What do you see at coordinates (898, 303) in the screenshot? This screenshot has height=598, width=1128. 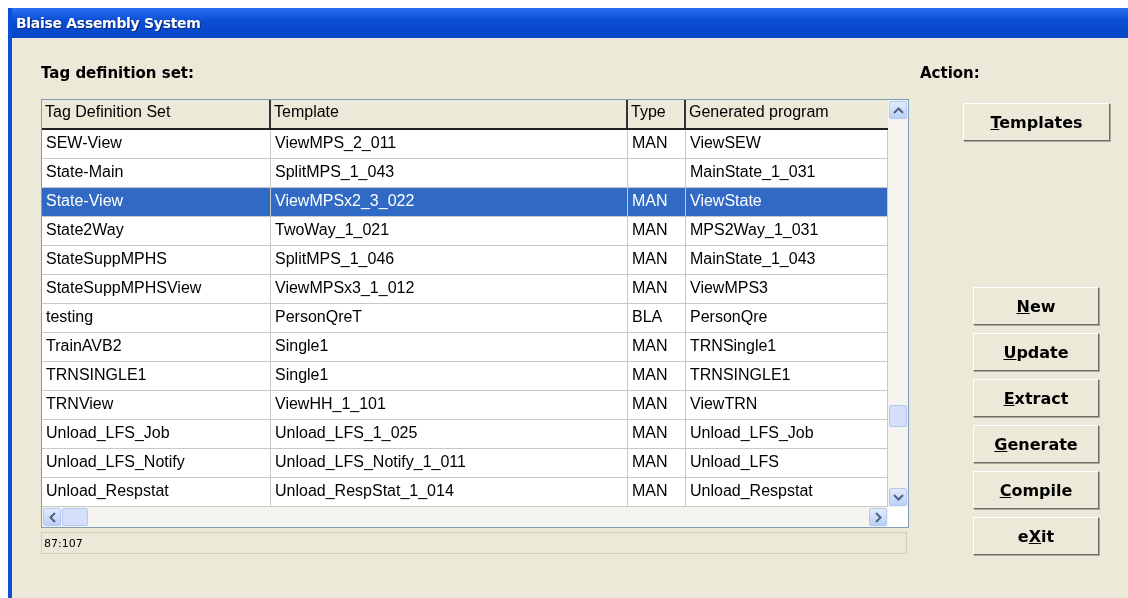 I see `vertical-scrollbar` at bounding box center [898, 303].